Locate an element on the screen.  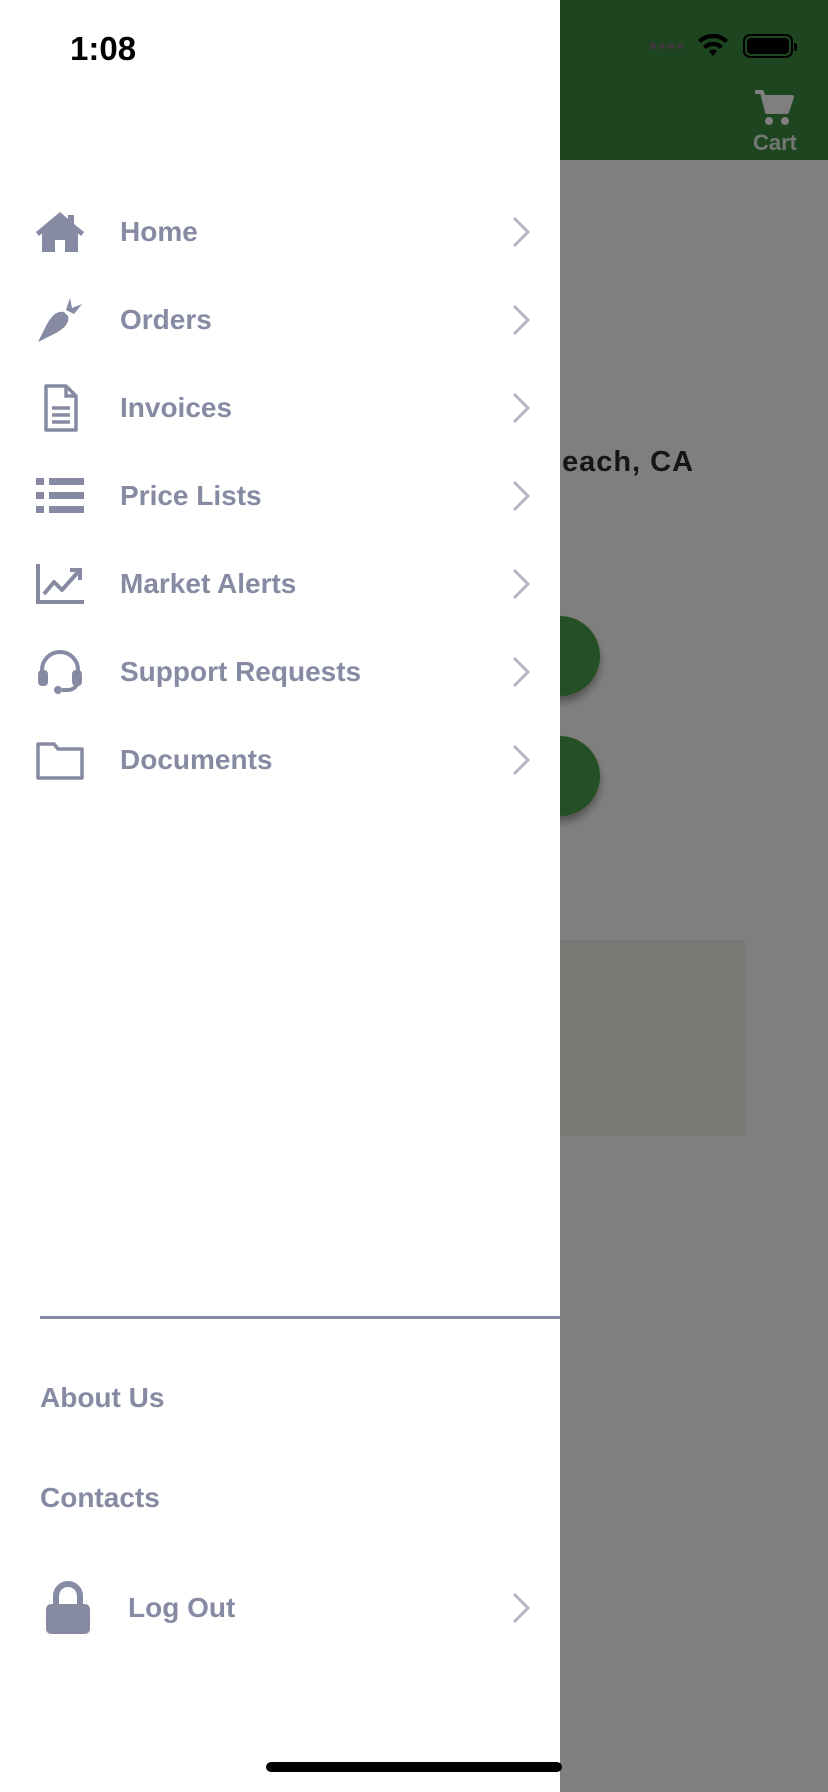
about-us-link: About Us is located at coordinates (102, 1398).